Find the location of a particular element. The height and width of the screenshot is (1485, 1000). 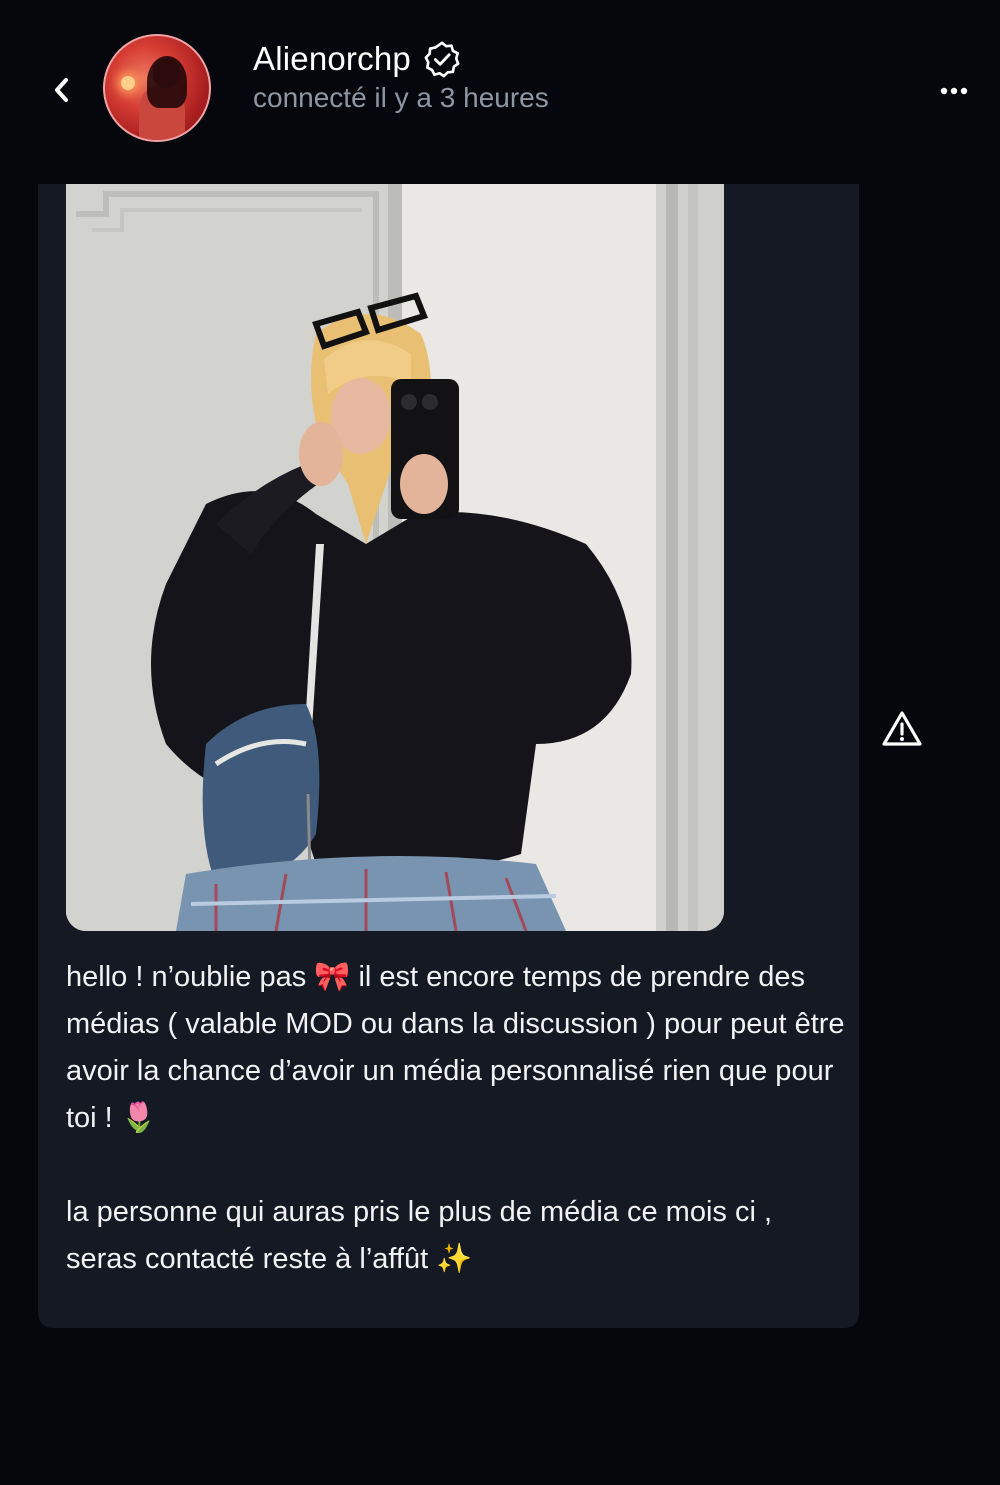

back-button is located at coordinates (62, 90).